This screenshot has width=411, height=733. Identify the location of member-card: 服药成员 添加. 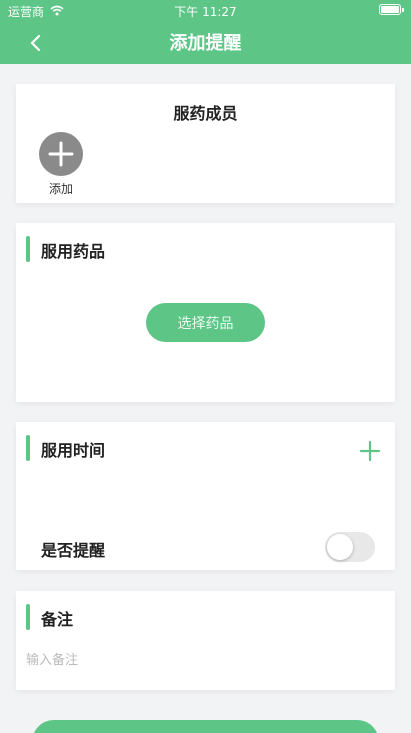
(205, 143).